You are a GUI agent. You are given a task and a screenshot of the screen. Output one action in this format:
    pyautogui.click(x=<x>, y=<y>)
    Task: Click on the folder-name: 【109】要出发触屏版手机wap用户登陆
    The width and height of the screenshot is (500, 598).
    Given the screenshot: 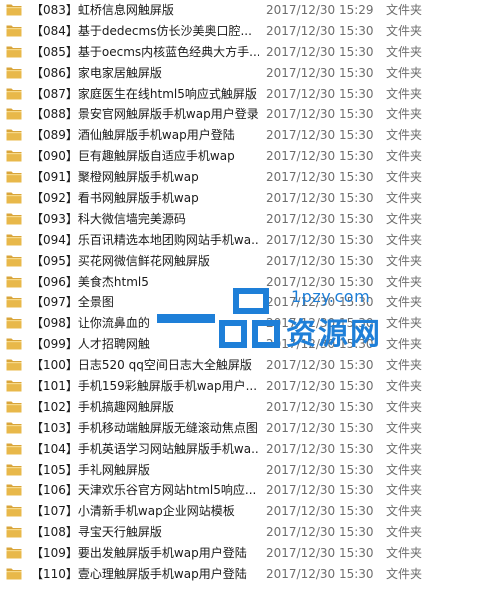 What is the action you would take?
    pyautogui.click(x=139, y=553)
    